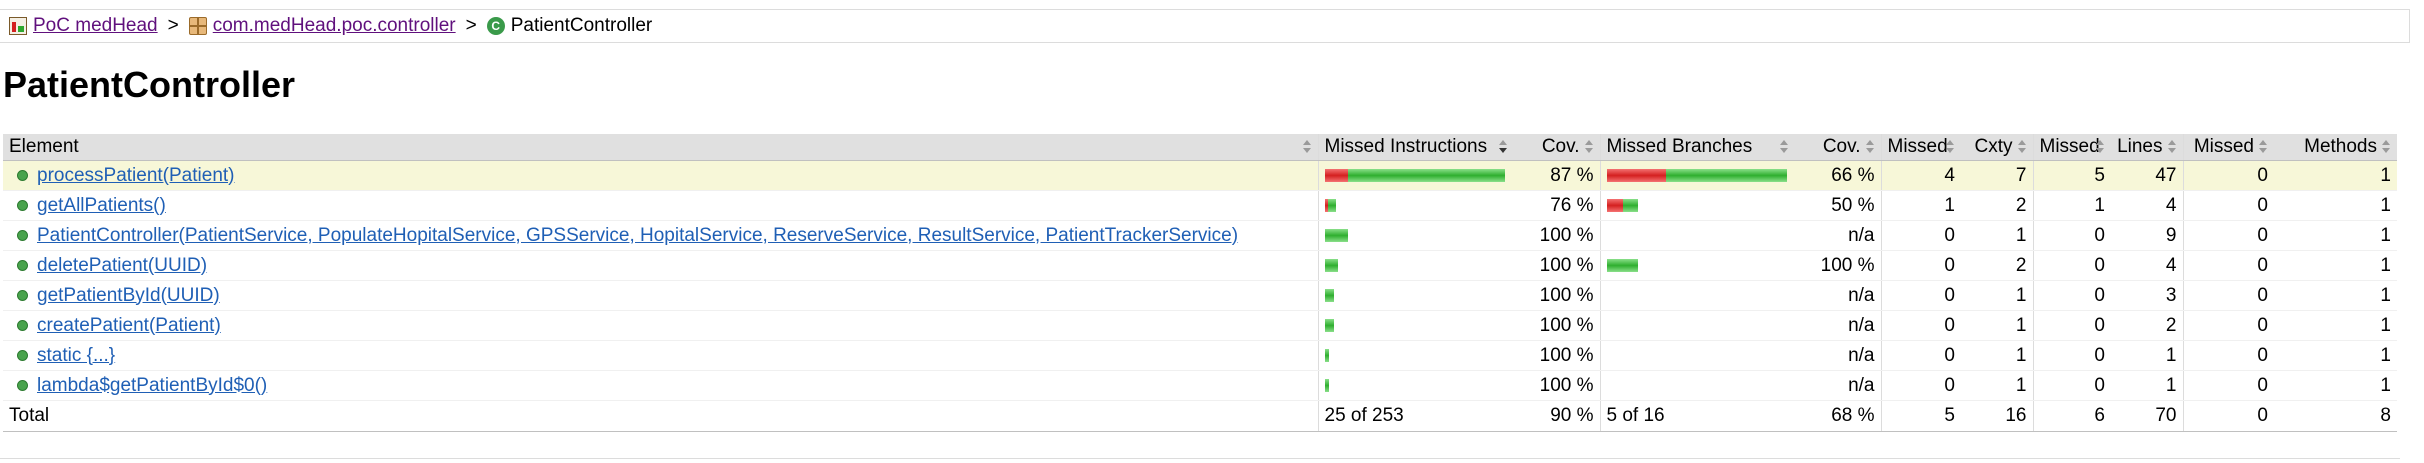 The width and height of the screenshot is (2424, 463). What do you see at coordinates (101, 206) in the screenshot?
I see `element-link: getAllPatients()` at bounding box center [101, 206].